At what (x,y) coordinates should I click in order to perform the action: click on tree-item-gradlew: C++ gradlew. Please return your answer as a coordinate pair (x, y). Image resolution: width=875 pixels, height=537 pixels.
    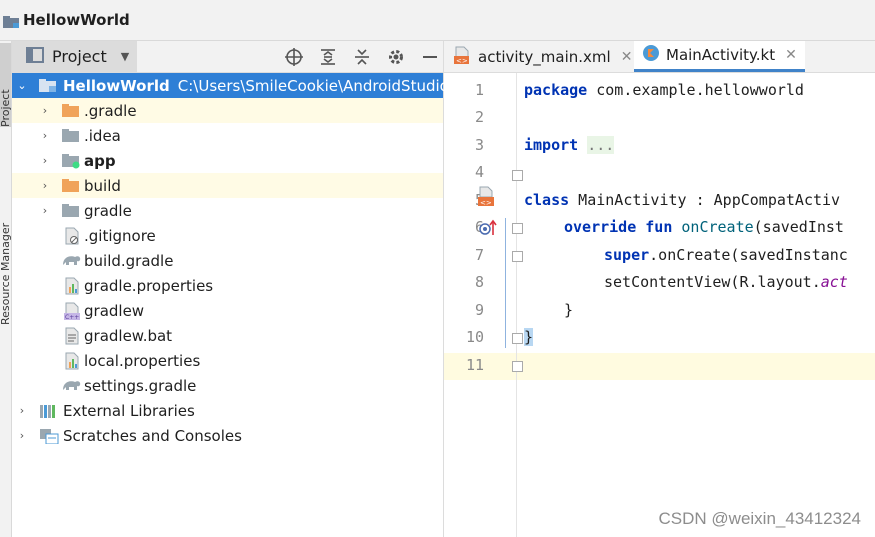
    Looking at the image, I should click on (227, 310).